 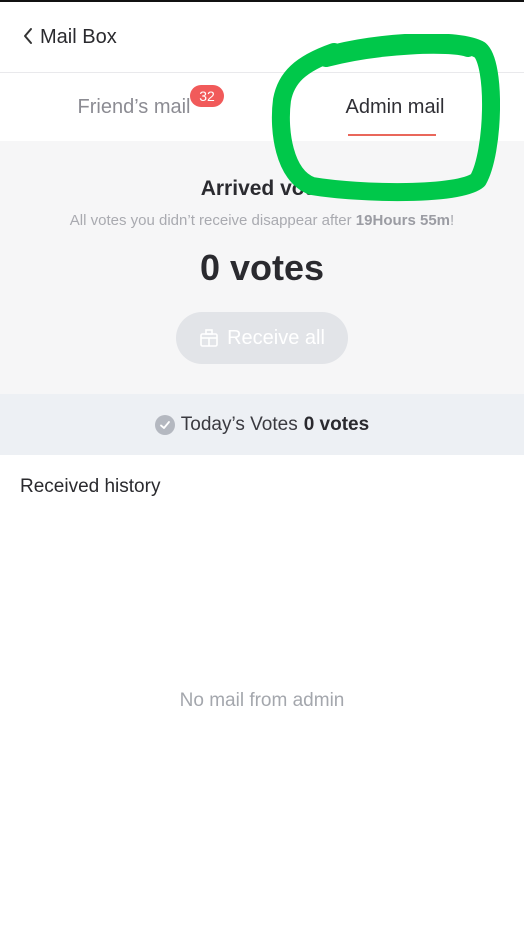 I want to click on page-title: Mail Box, so click(x=78, y=37).